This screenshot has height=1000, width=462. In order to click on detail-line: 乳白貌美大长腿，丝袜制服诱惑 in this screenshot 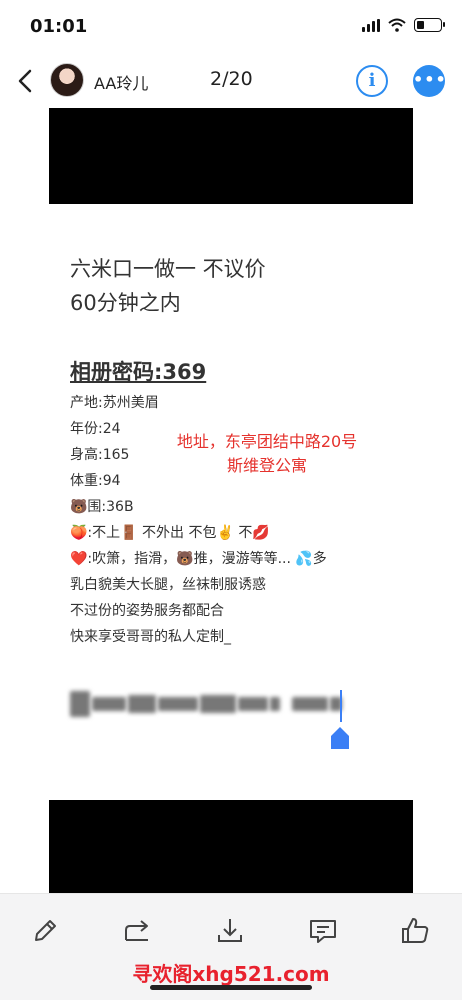, I will do `click(168, 585)`.